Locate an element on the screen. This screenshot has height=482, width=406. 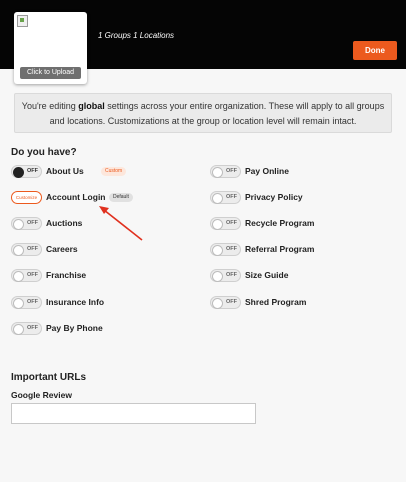
broken-image-icon is located at coordinates (22, 21).